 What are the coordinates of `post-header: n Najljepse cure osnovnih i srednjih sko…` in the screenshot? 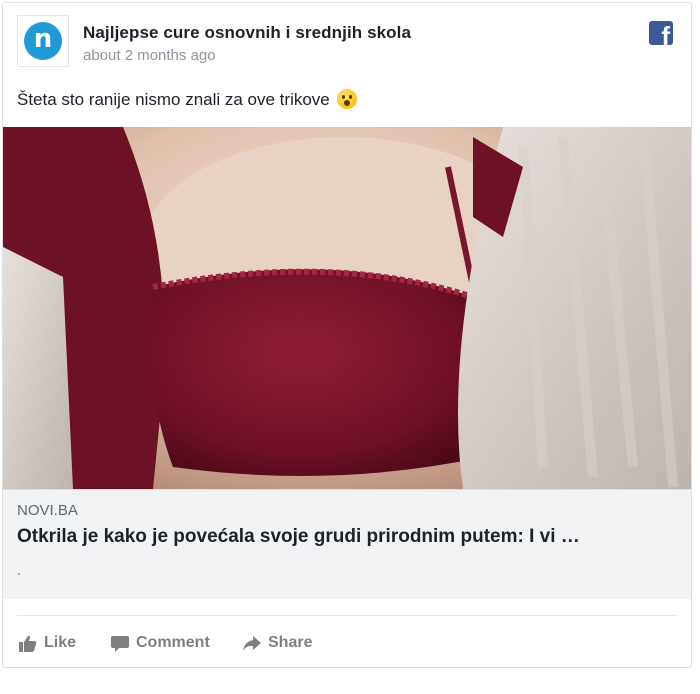 It's located at (347, 39).